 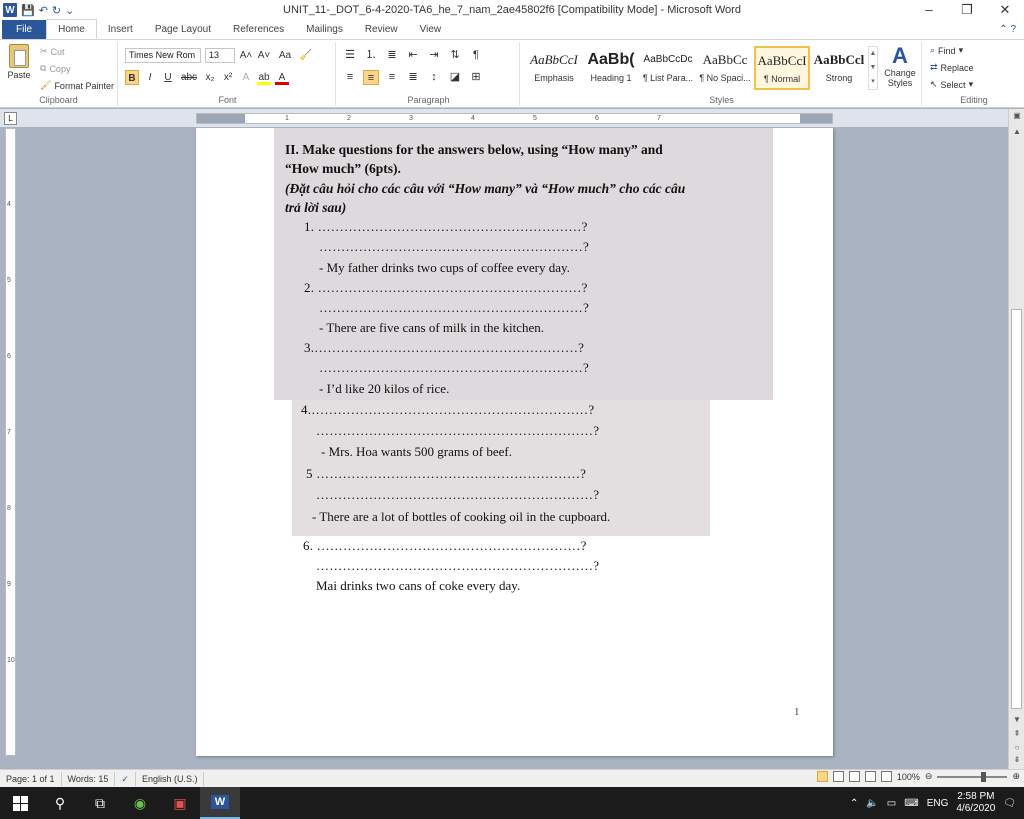 I want to click on minimize-button: –, so click(x=929, y=10).